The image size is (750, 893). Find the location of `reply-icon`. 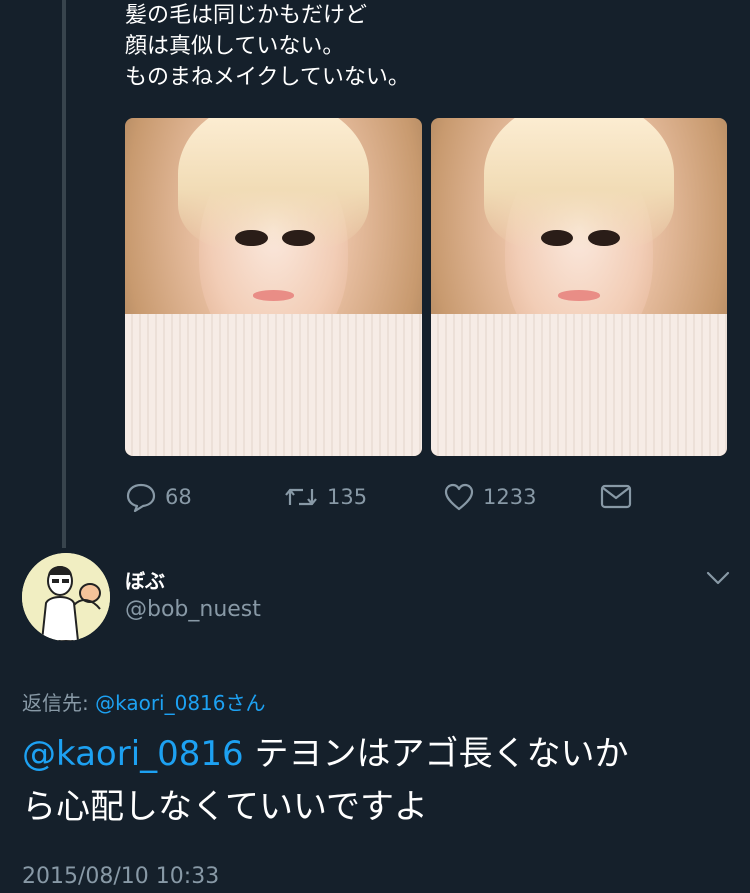

reply-icon is located at coordinates (141, 497).